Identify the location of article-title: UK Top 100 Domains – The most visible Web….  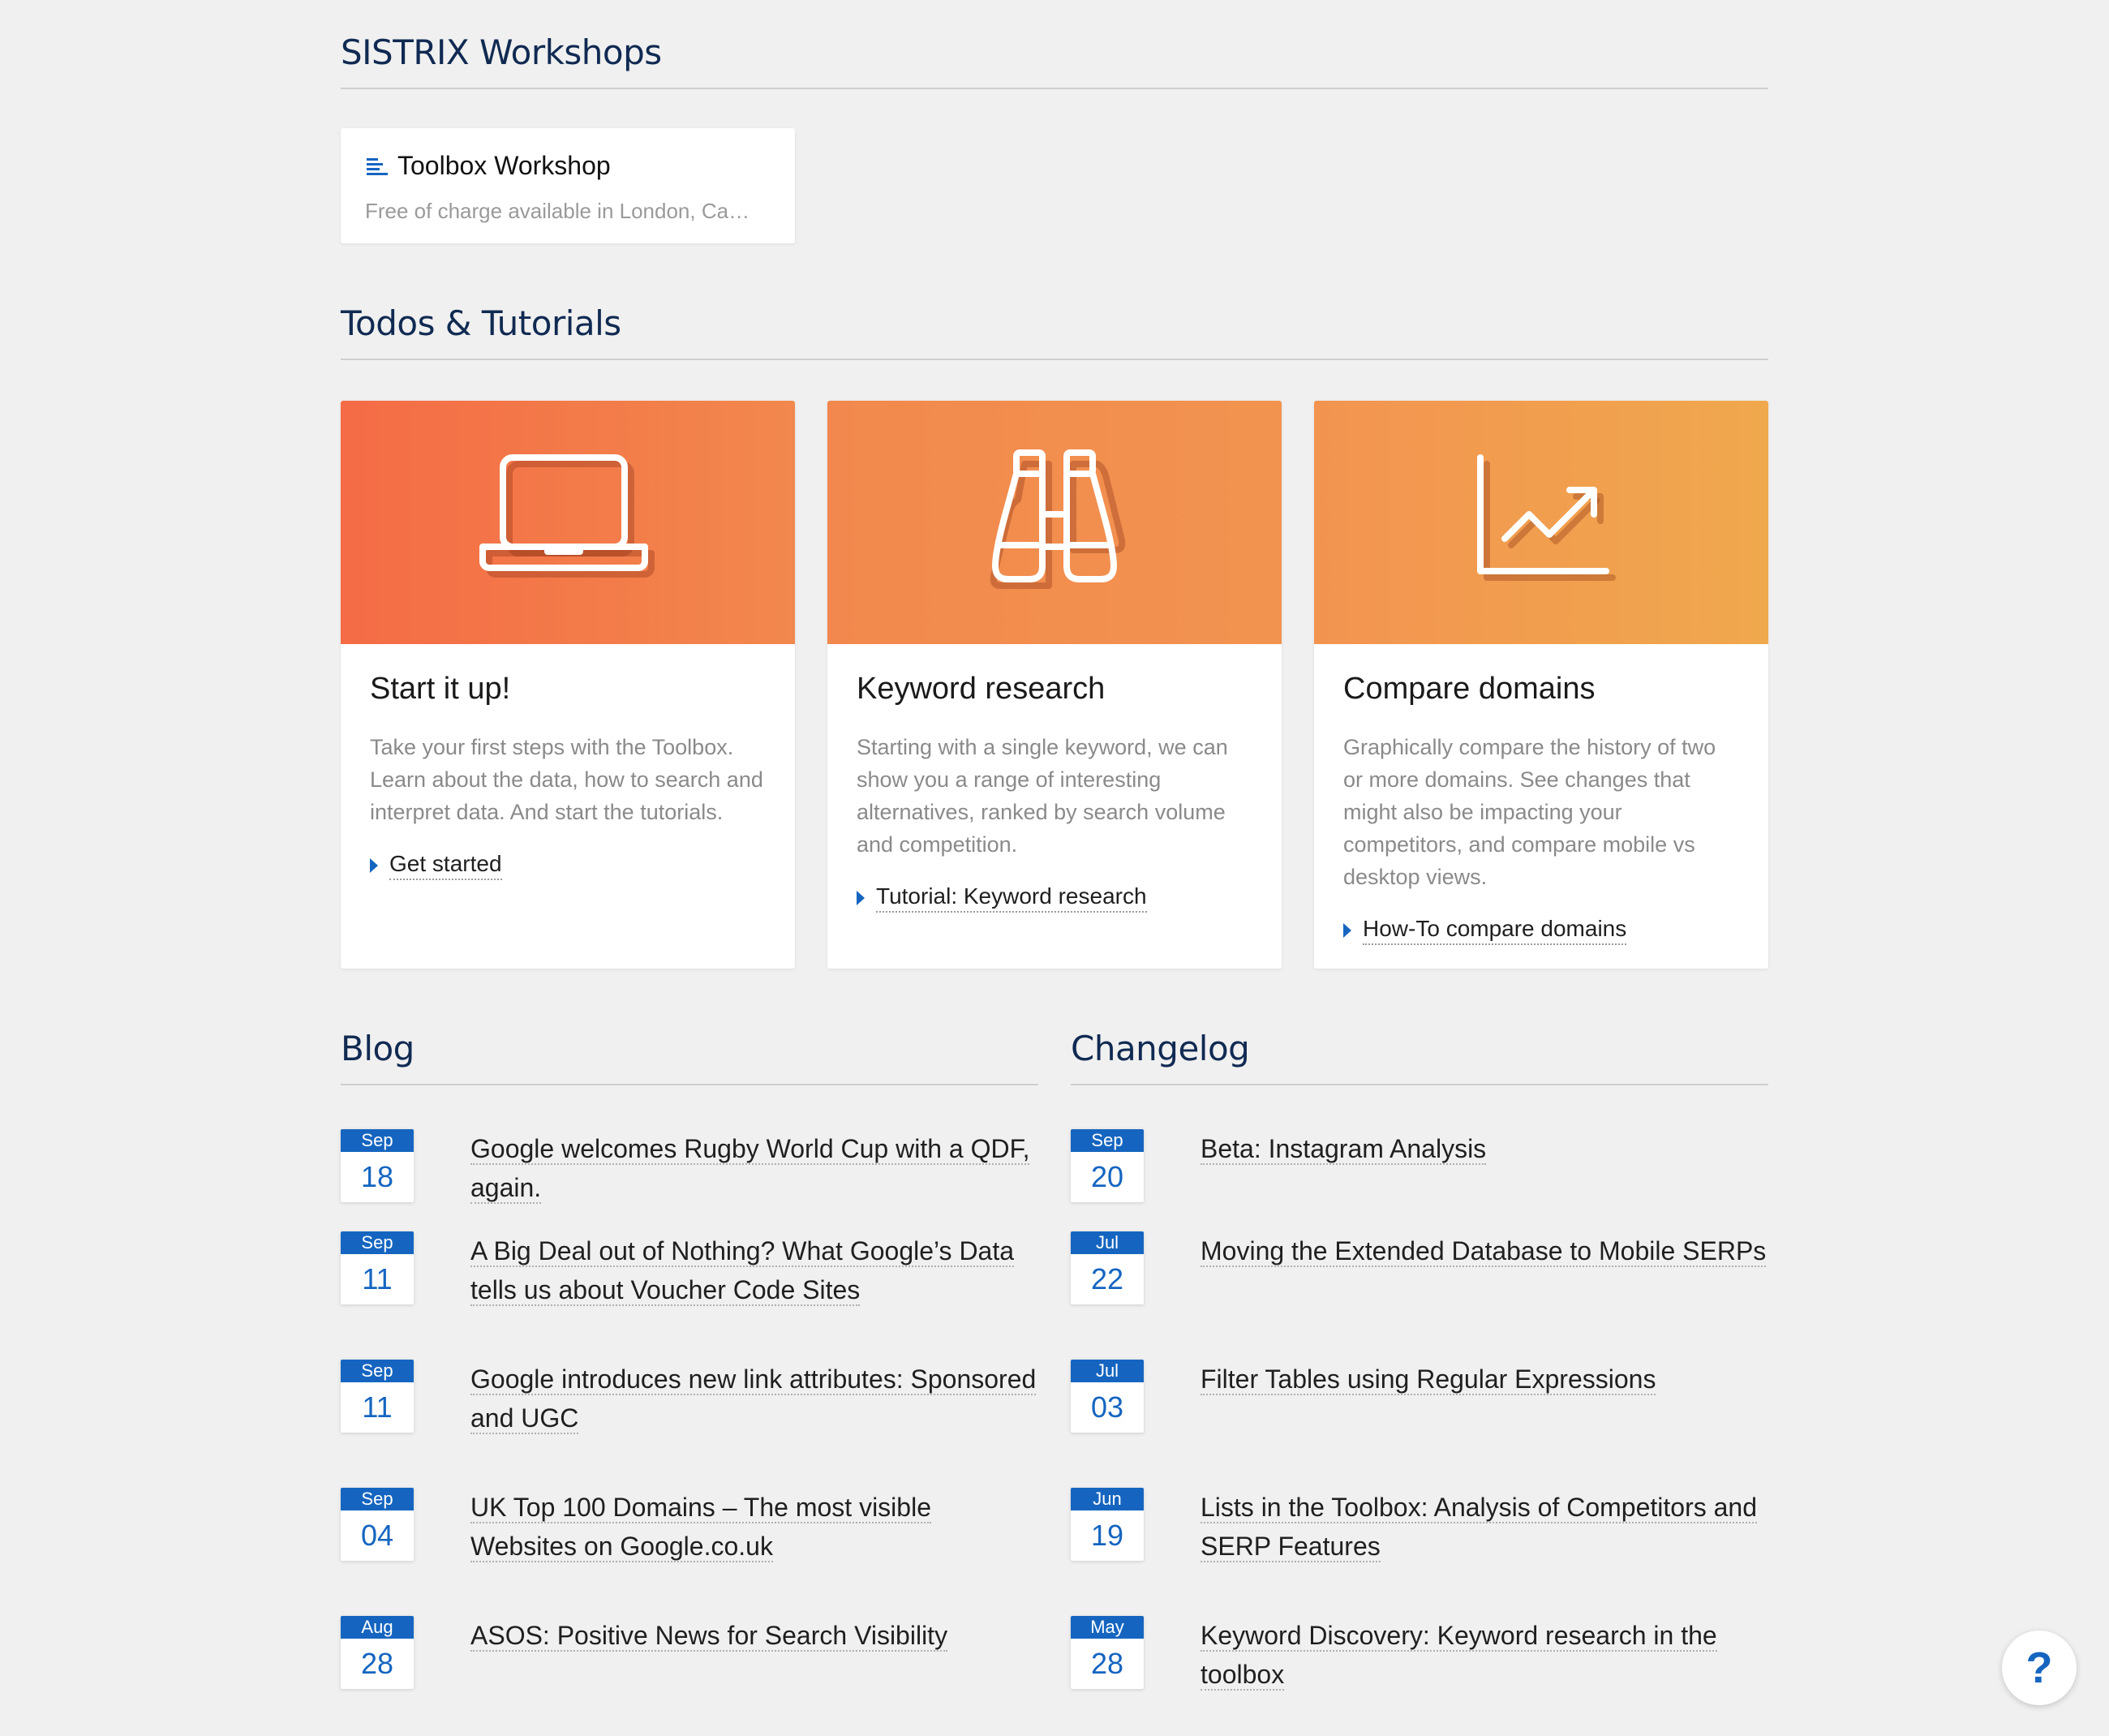
(700, 1527).